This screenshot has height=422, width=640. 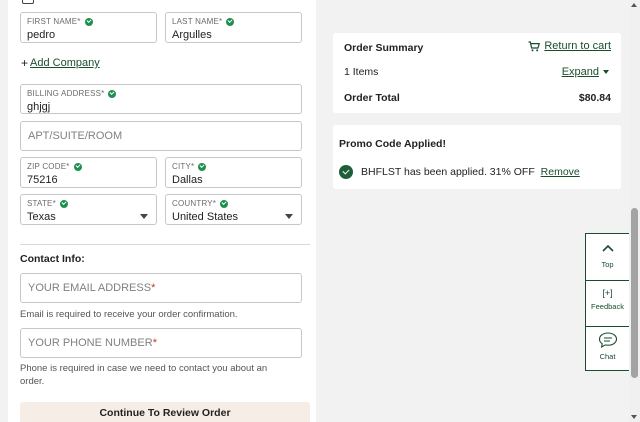 What do you see at coordinates (65, 63) in the screenshot?
I see `add-company-label: Add Company` at bounding box center [65, 63].